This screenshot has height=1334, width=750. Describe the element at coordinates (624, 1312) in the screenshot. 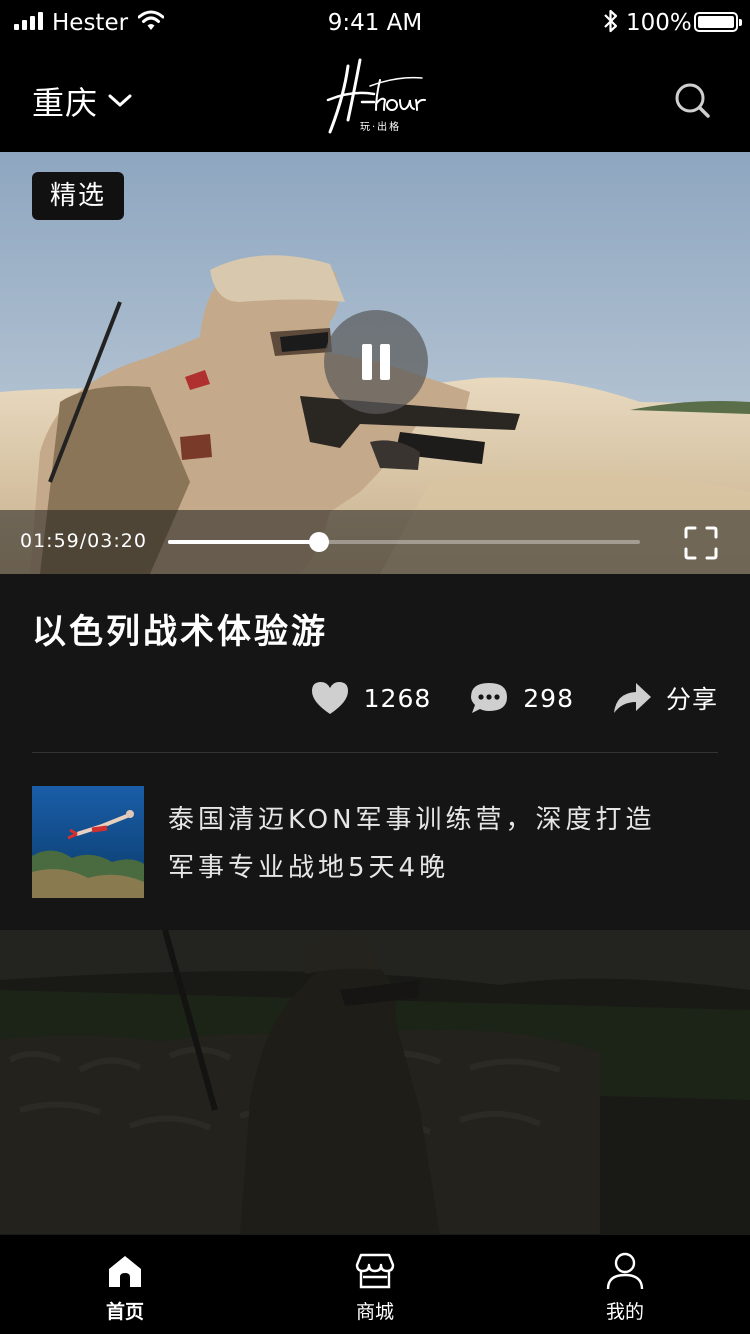

I see `tab-profile-label: 我的` at that location.